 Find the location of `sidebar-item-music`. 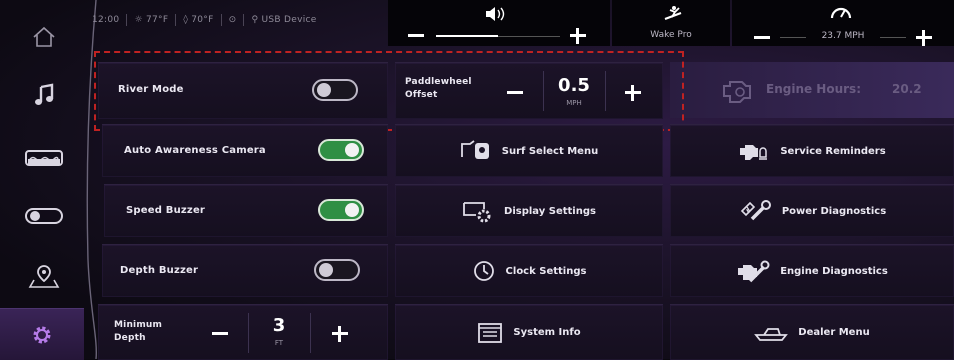

sidebar-item-music is located at coordinates (44, 95).